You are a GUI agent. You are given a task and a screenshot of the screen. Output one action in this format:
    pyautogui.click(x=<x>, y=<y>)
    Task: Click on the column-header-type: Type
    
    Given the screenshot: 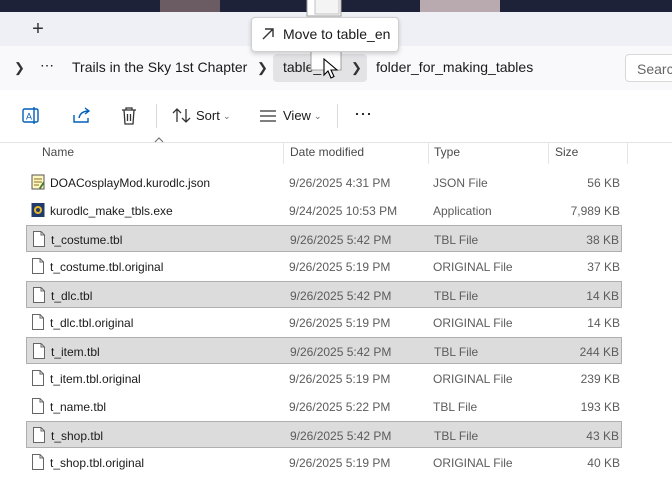 What is the action you would take?
    pyautogui.click(x=447, y=152)
    